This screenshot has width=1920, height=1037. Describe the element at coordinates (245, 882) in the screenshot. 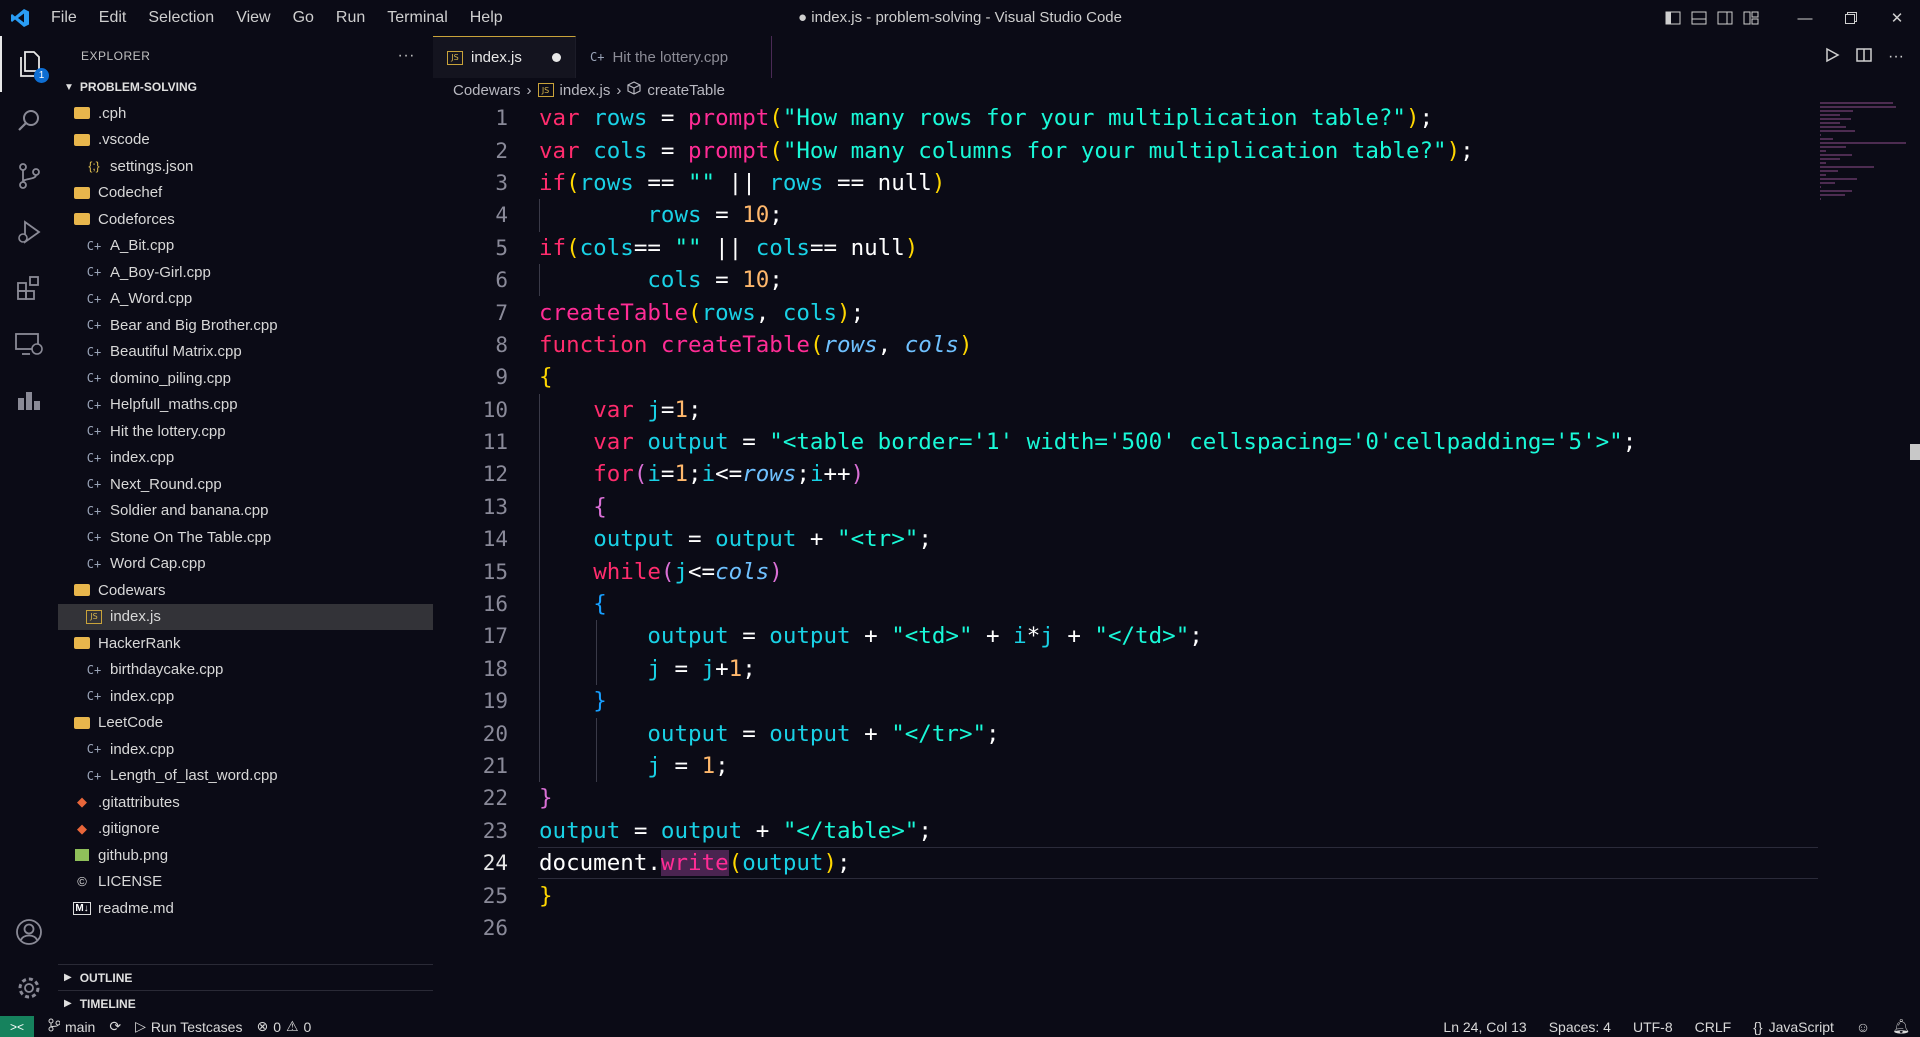

I see `file-tree-item: © LICENSE` at that location.